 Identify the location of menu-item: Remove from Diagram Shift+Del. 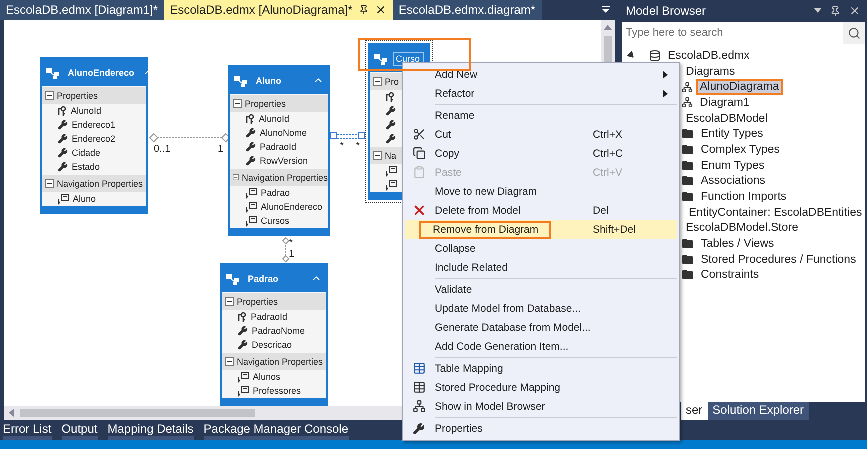
(541, 229).